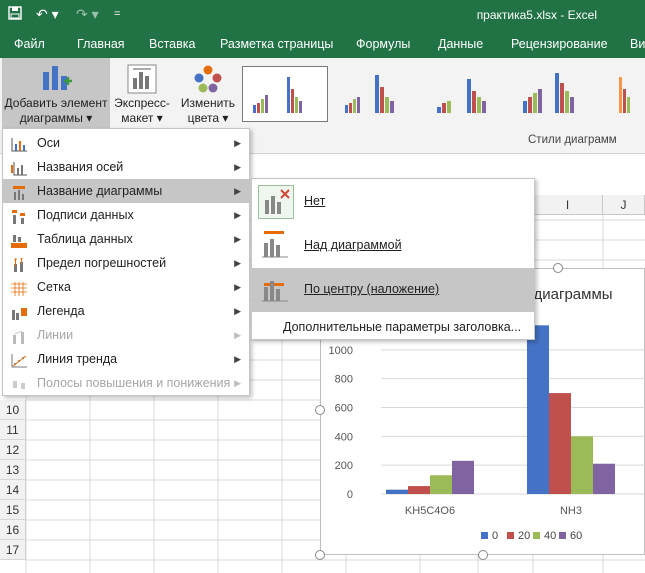  I want to click on gridlines-icon, so click(19, 288).